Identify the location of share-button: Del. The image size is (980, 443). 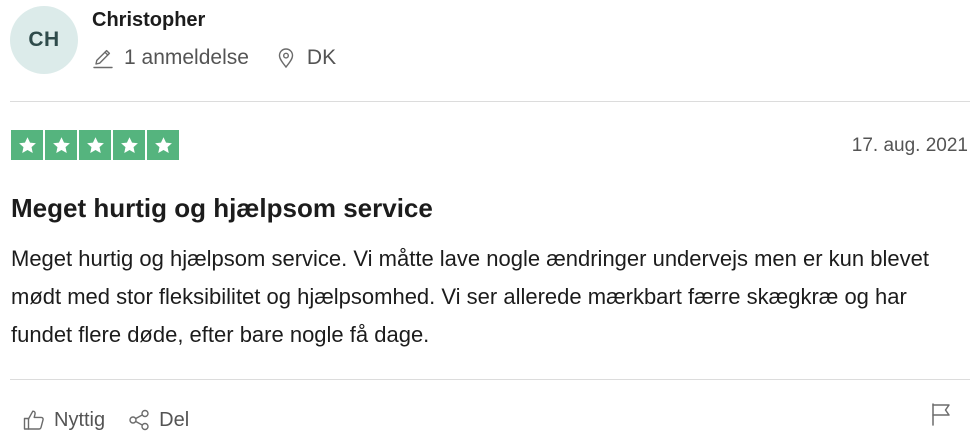
(158, 420).